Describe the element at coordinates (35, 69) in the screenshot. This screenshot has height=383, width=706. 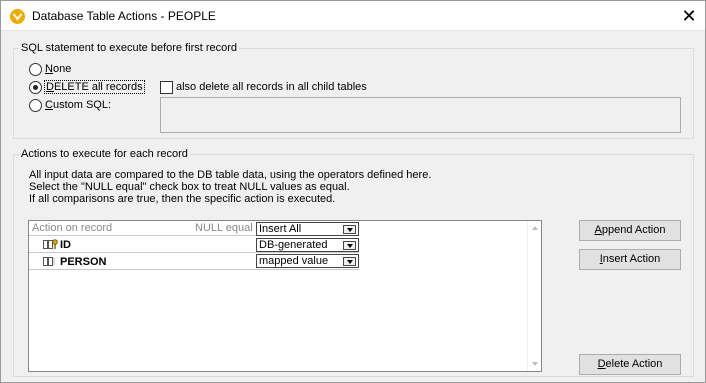
I see `radio-none-circle` at that location.